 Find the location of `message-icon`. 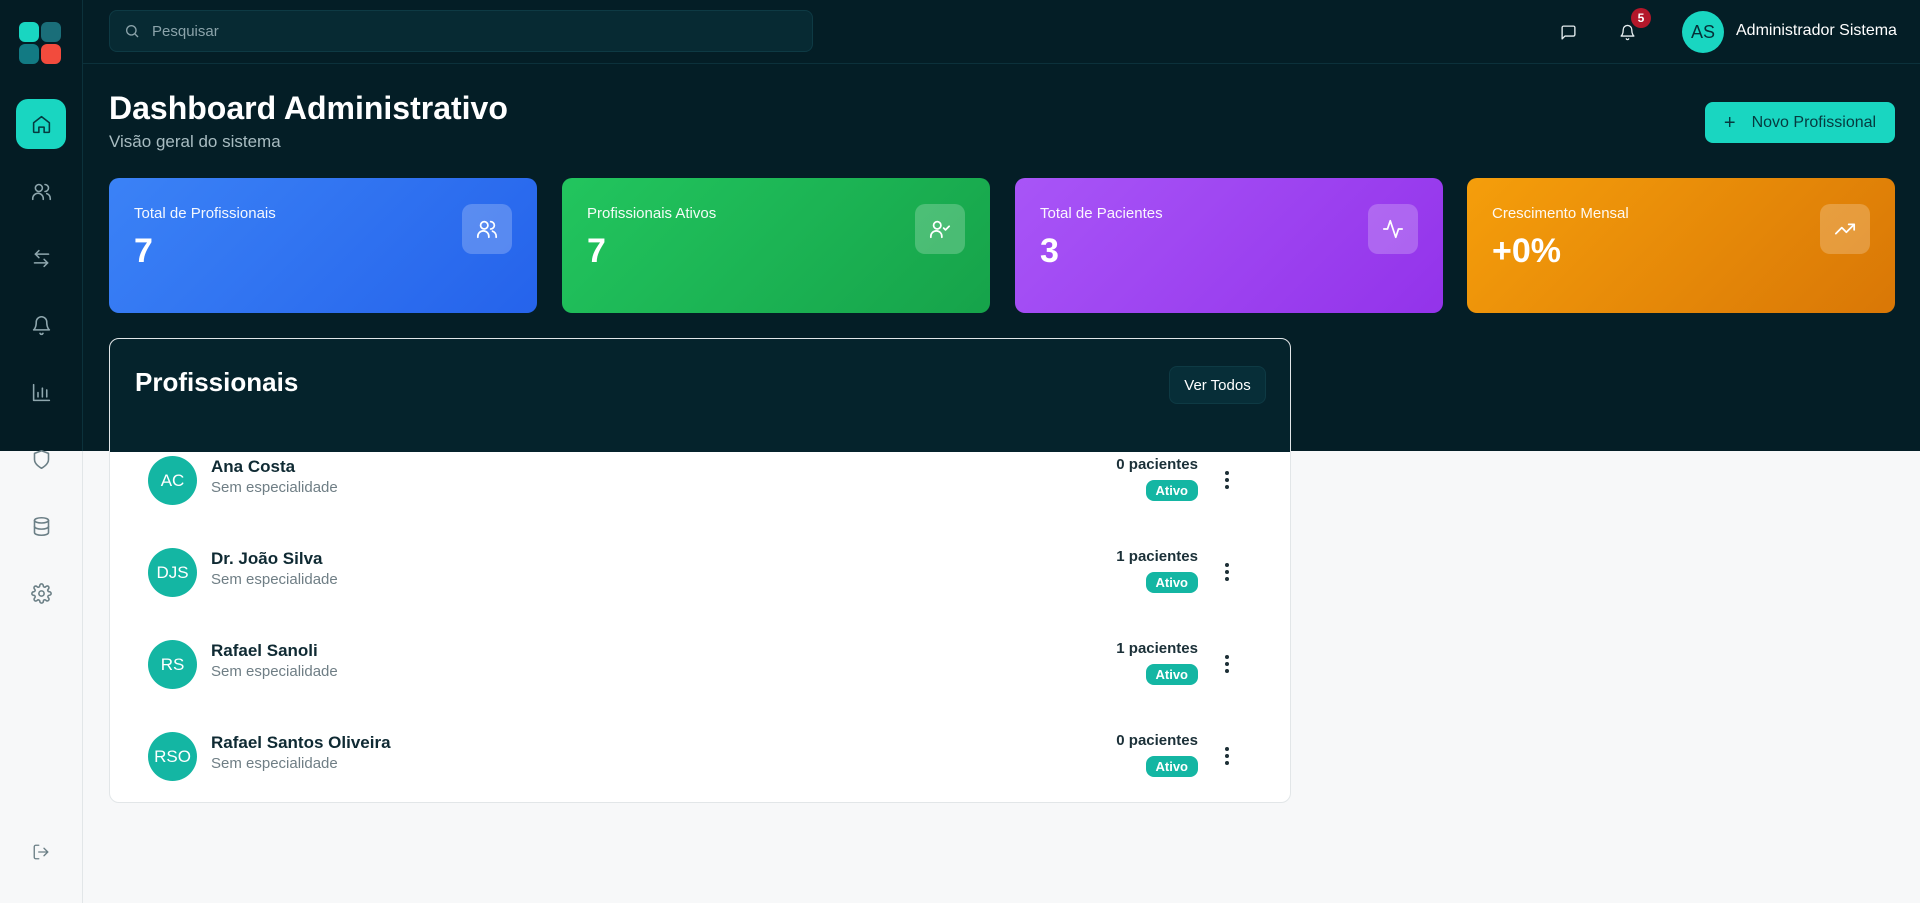

message-icon is located at coordinates (1568, 32).